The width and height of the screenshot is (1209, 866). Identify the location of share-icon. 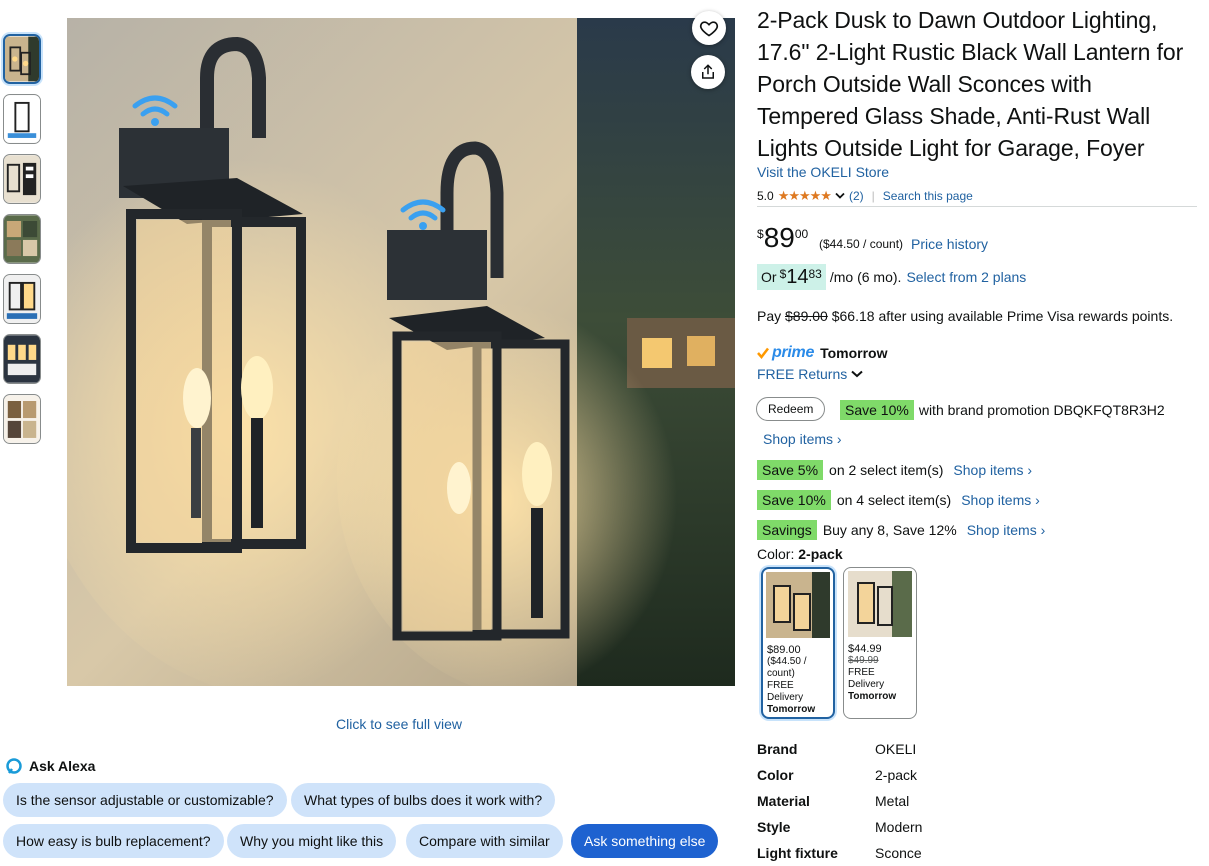
(708, 71).